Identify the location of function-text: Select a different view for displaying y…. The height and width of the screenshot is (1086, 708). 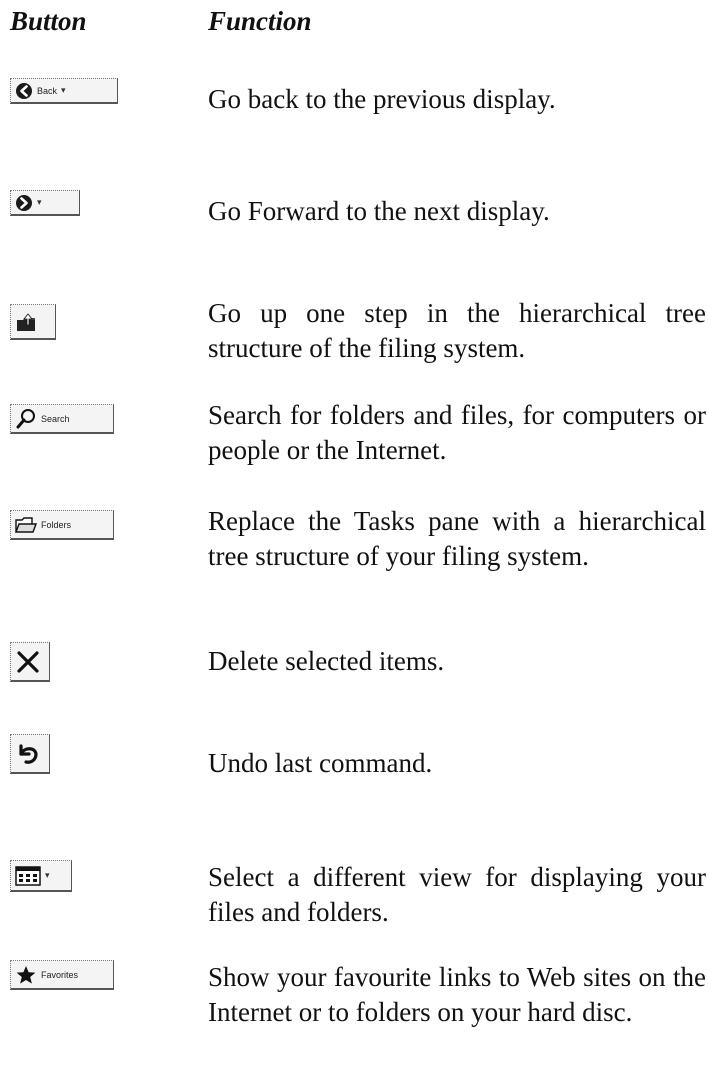
(457, 894).